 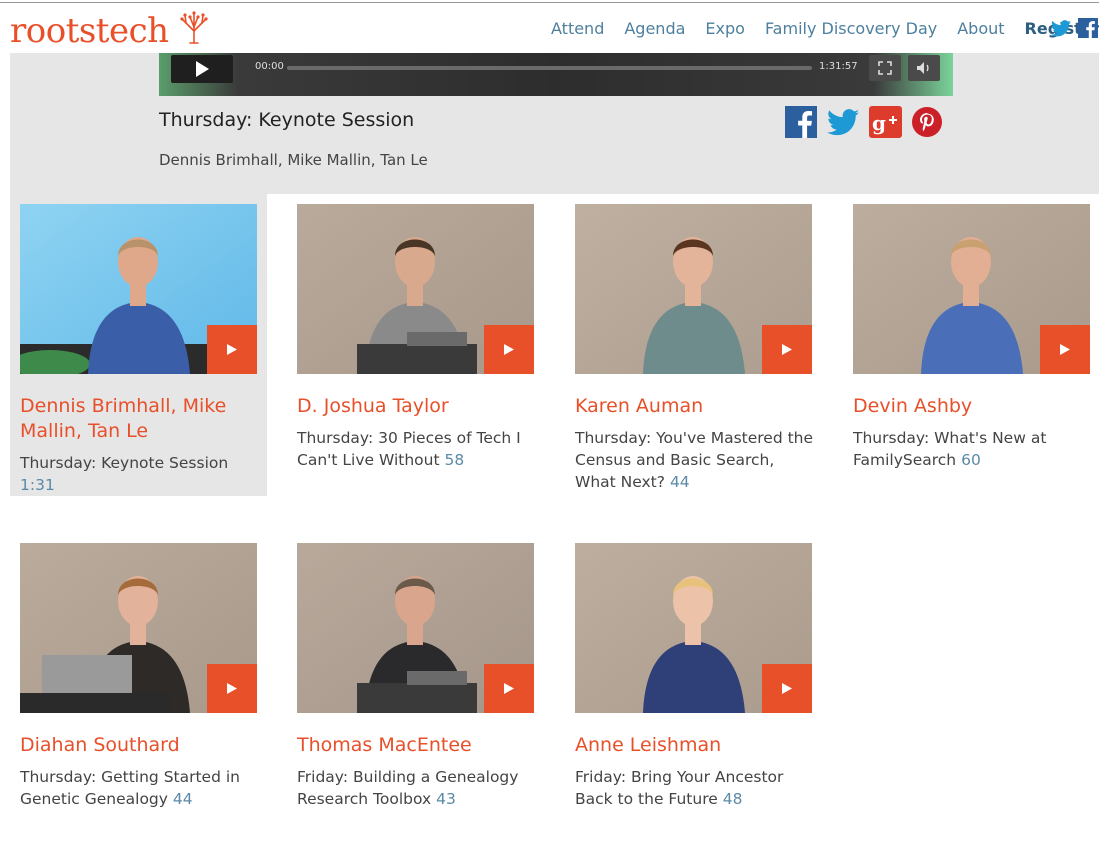 I want to click on speaker-name: Devin Ashby, so click(x=973, y=406).